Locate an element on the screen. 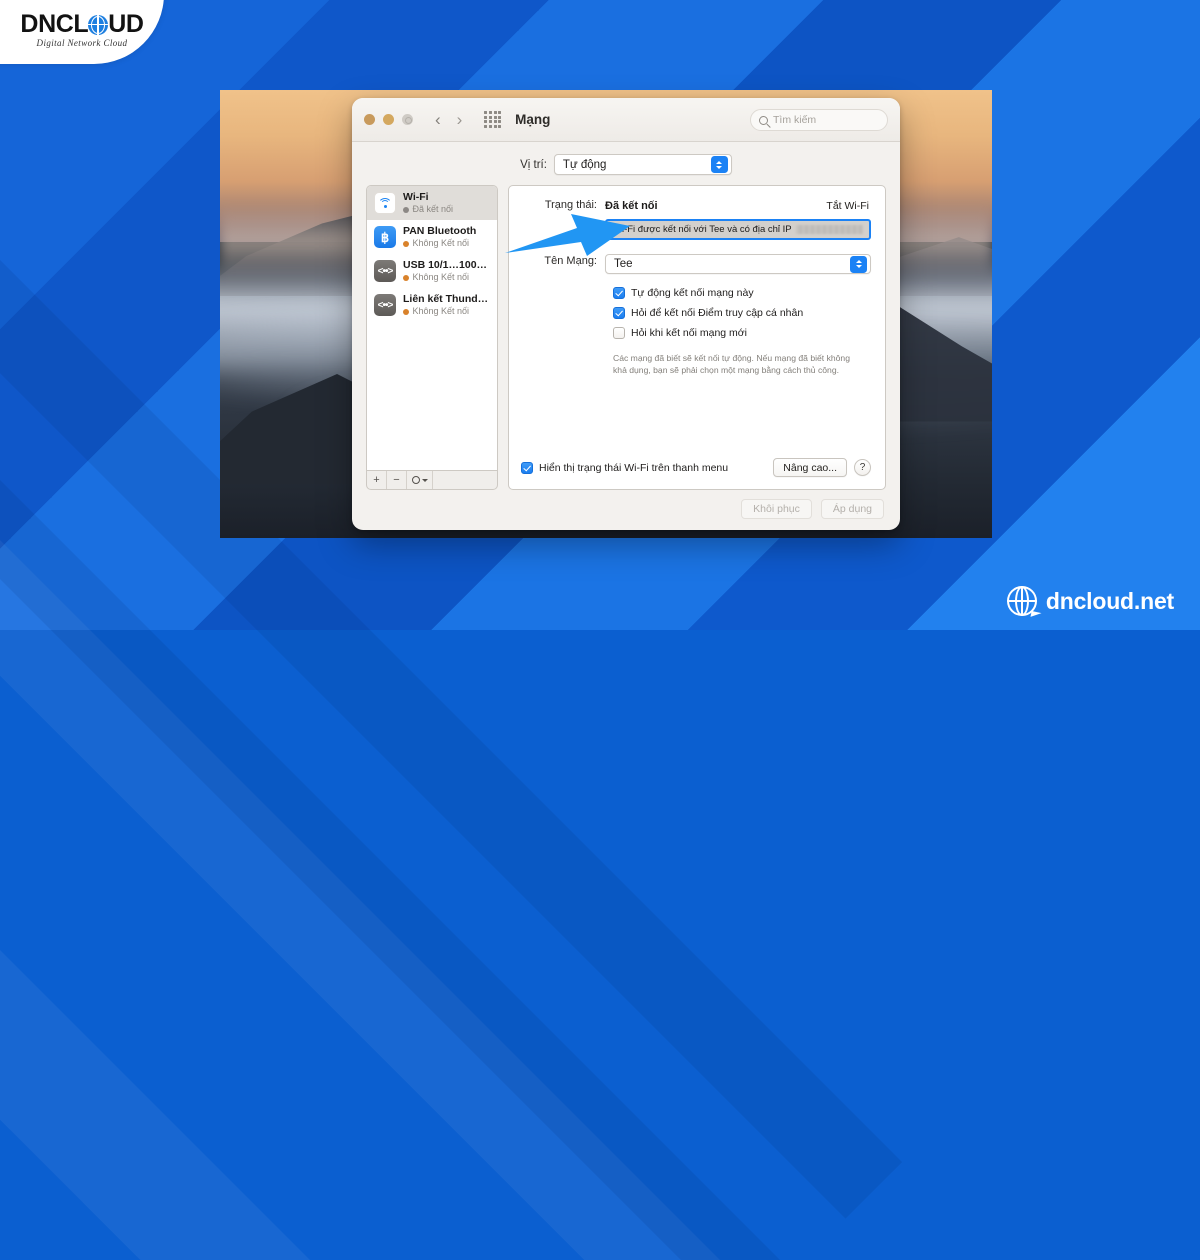 This screenshot has width=1200, height=1260. detail-action-buttons: Nâng cao... ? is located at coordinates (822, 467).